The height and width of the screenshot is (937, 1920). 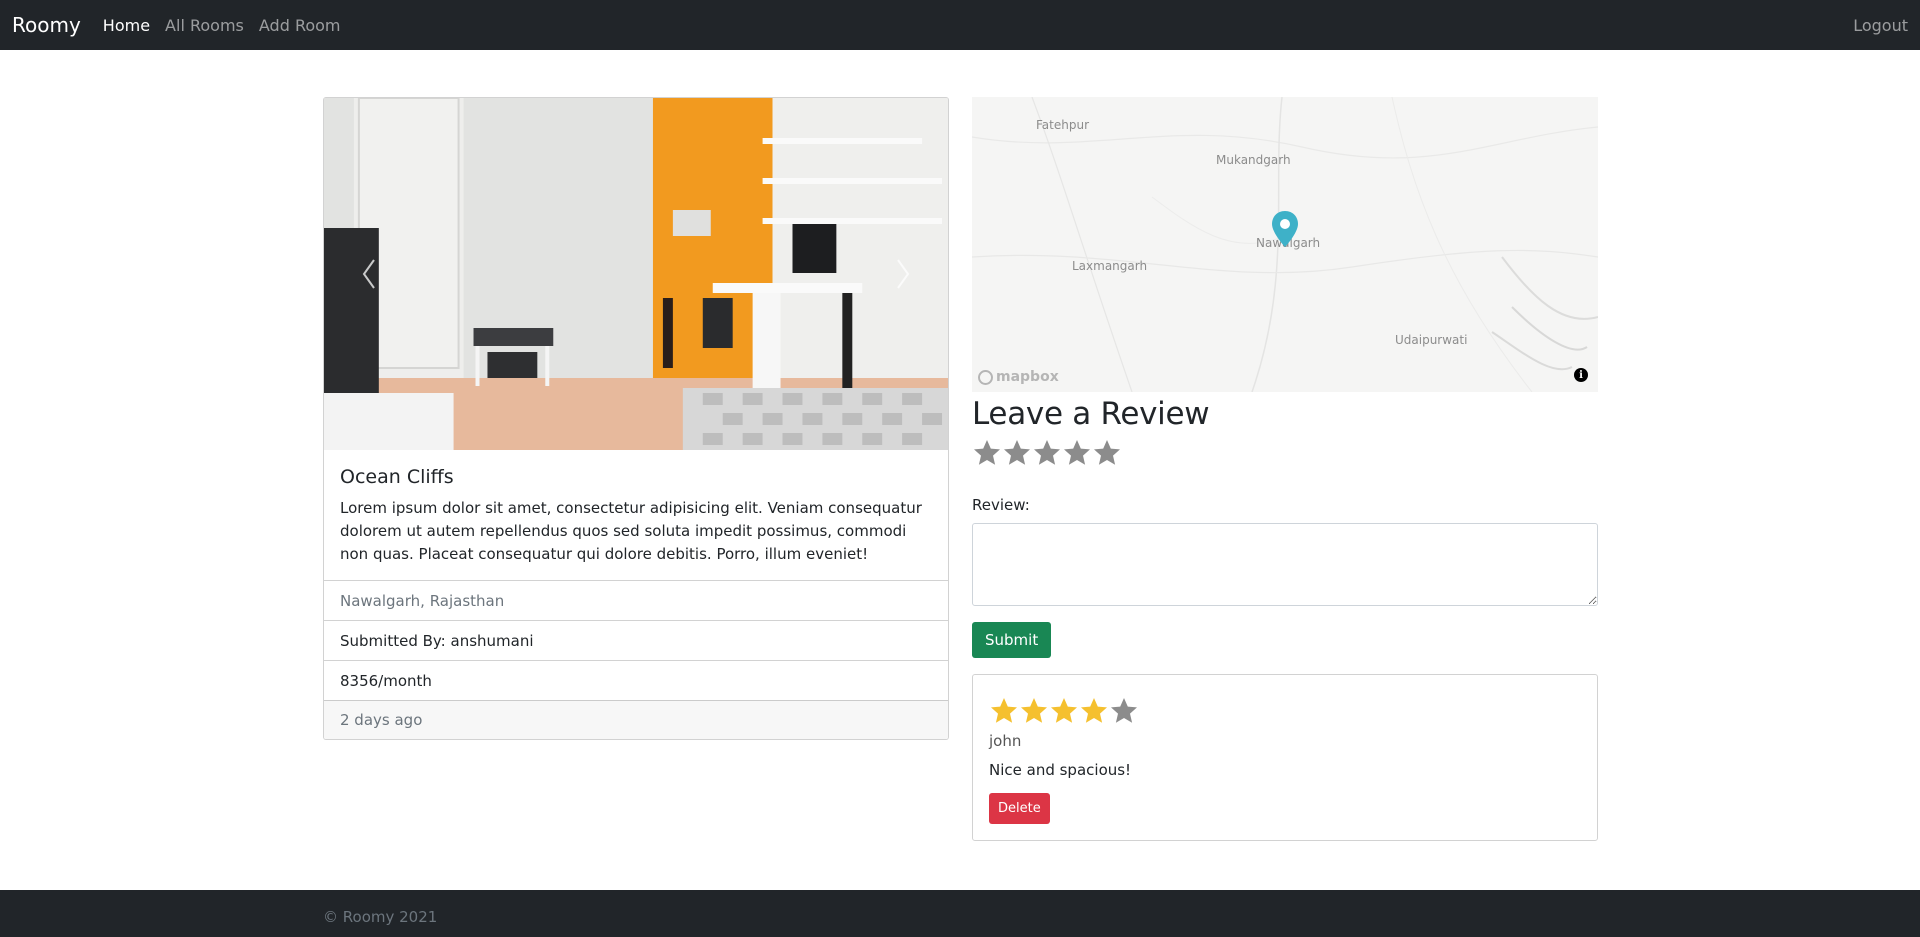 What do you see at coordinates (1285, 757) in the screenshot?
I see `review-card: john Nice and spacious! Delete` at bounding box center [1285, 757].